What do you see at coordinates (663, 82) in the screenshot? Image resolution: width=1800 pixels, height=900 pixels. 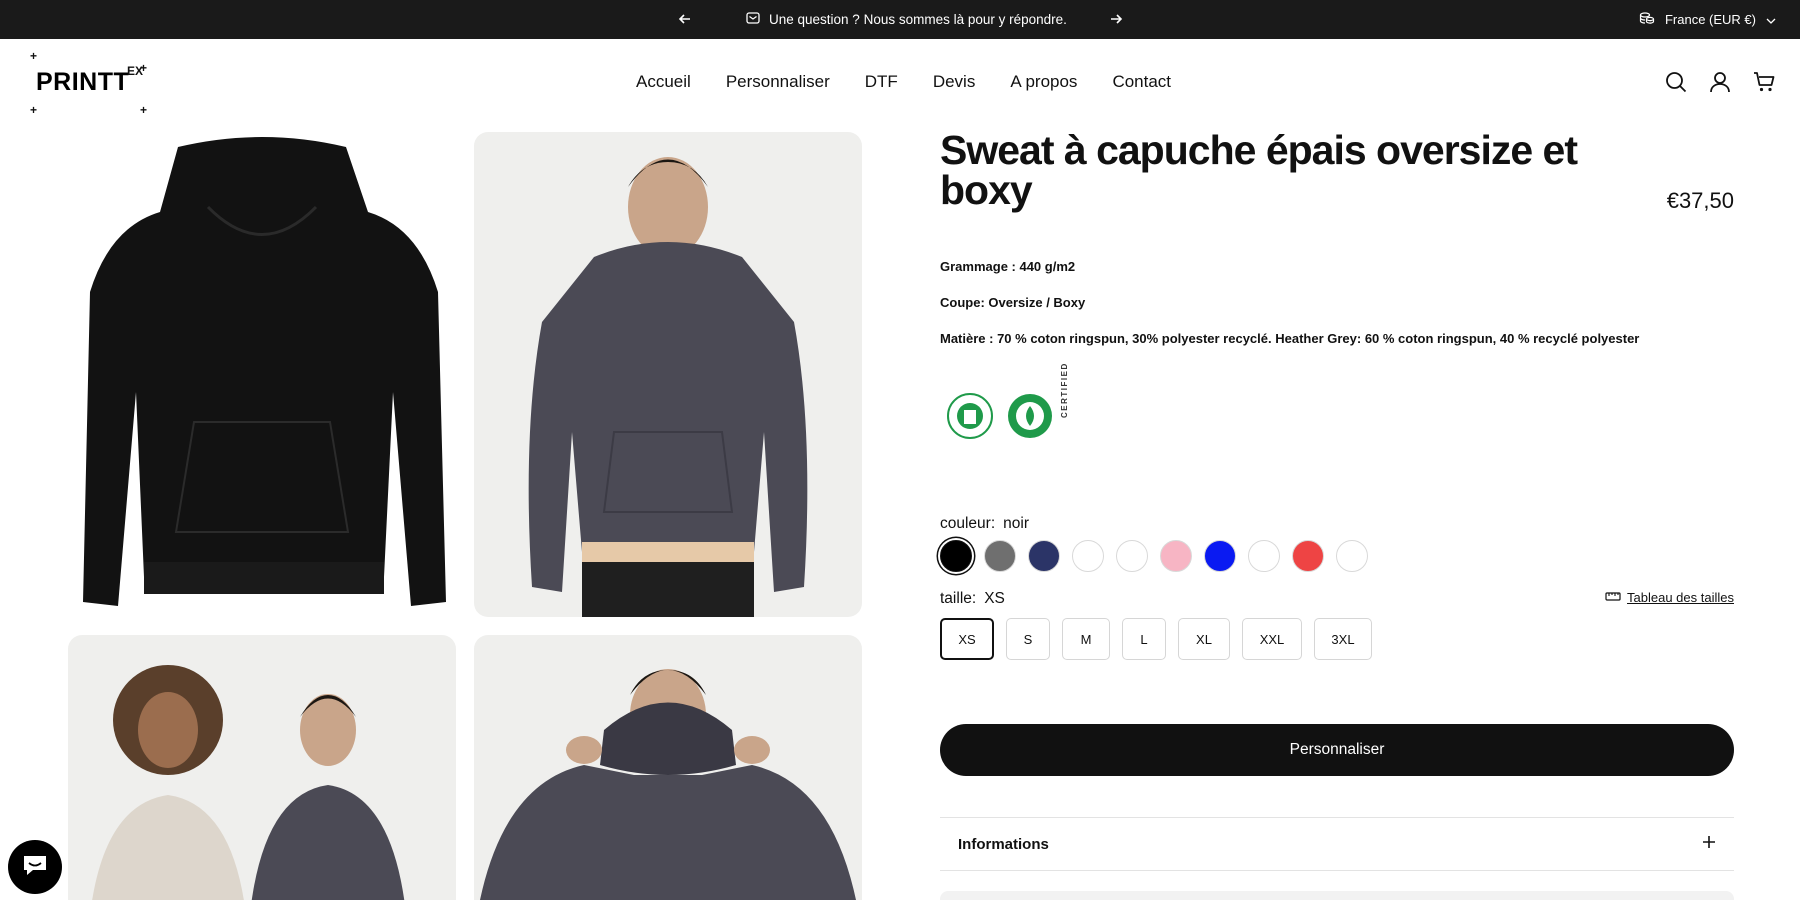 I see `nav-accueil: Accueil` at bounding box center [663, 82].